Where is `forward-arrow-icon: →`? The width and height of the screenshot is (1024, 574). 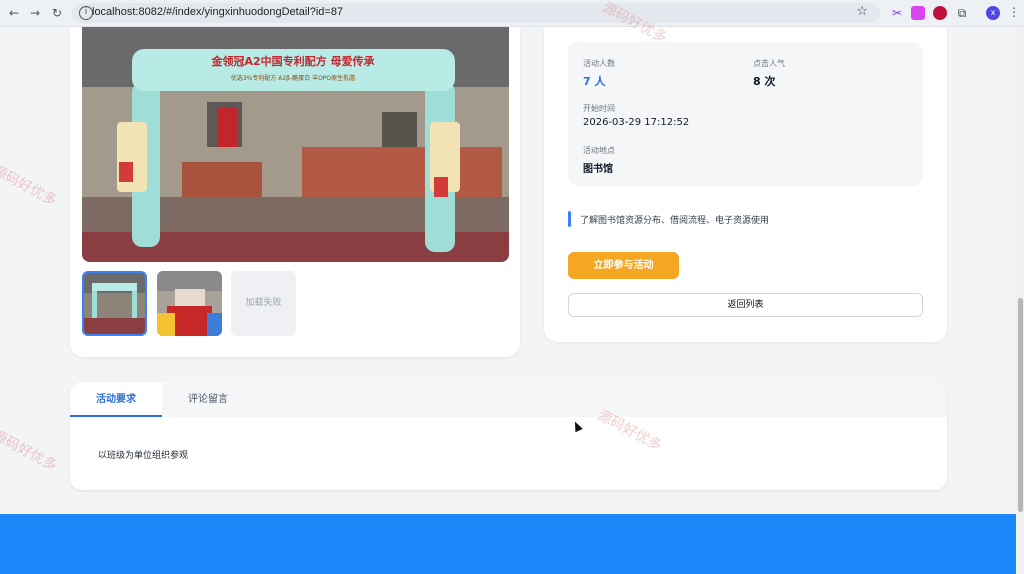 forward-arrow-icon: → is located at coordinates (35, 13).